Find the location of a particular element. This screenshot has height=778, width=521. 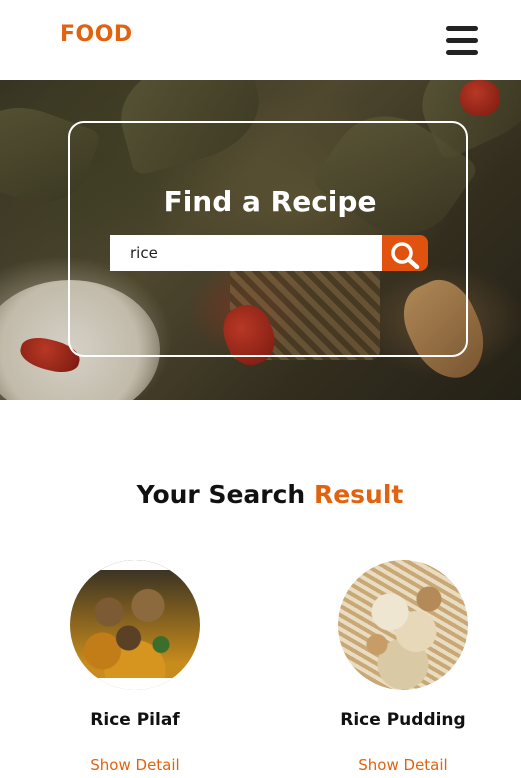

recipe-card: Rice Pilaf Show Detail is located at coordinates (135, 667).